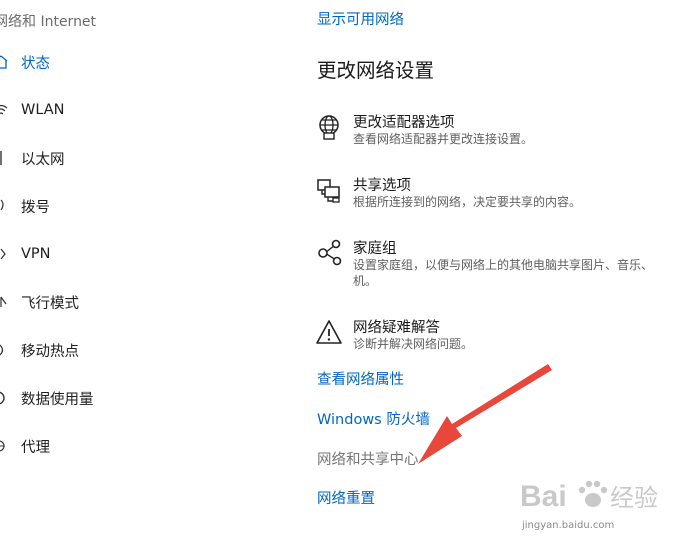 The height and width of the screenshot is (548, 675). I want to click on option-homegroup: 家庭组 设置家庭组，以便与网络上的其他电脑共享图片、音乐、机。, so click(493, 265).